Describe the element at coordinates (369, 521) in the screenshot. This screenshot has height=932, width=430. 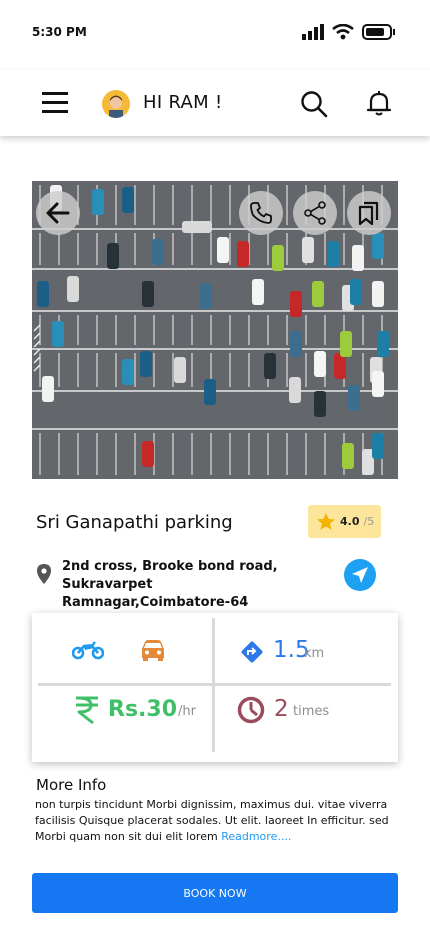
I see `rating-max: /5` at that location.